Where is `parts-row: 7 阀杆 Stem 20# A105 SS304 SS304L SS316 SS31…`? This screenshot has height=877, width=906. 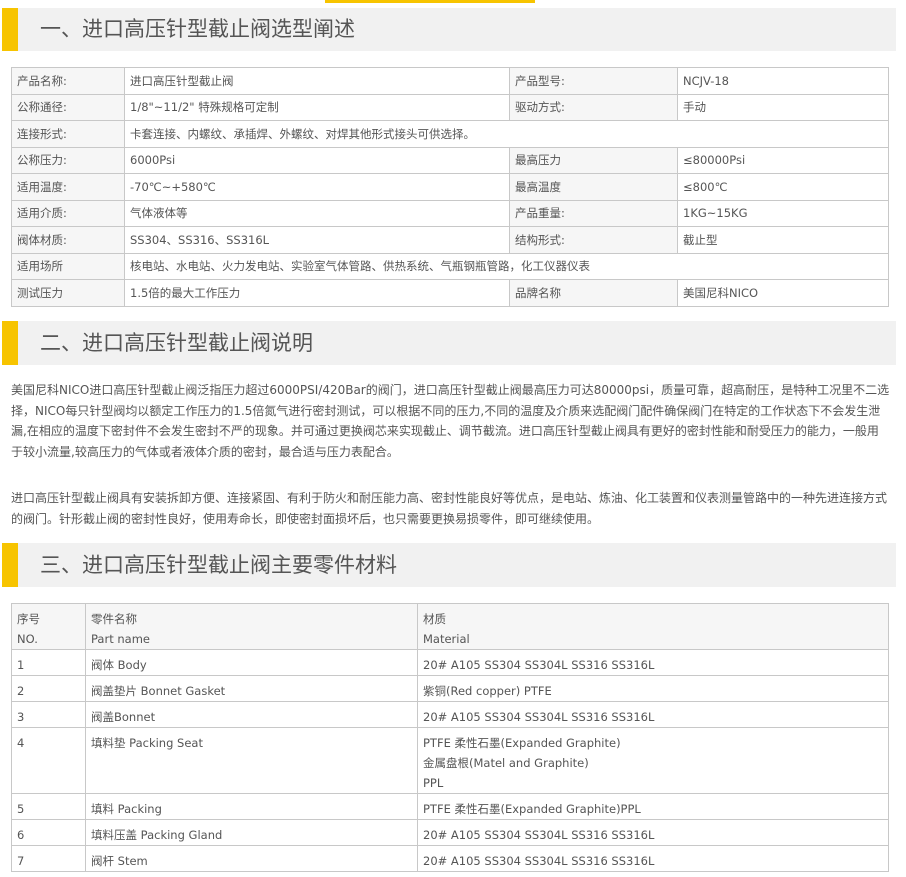 parts-row: 7 阀杆 Stem 20# A105 SS304 SS304L SS316 SS31… is located at coordinates (450, 858).